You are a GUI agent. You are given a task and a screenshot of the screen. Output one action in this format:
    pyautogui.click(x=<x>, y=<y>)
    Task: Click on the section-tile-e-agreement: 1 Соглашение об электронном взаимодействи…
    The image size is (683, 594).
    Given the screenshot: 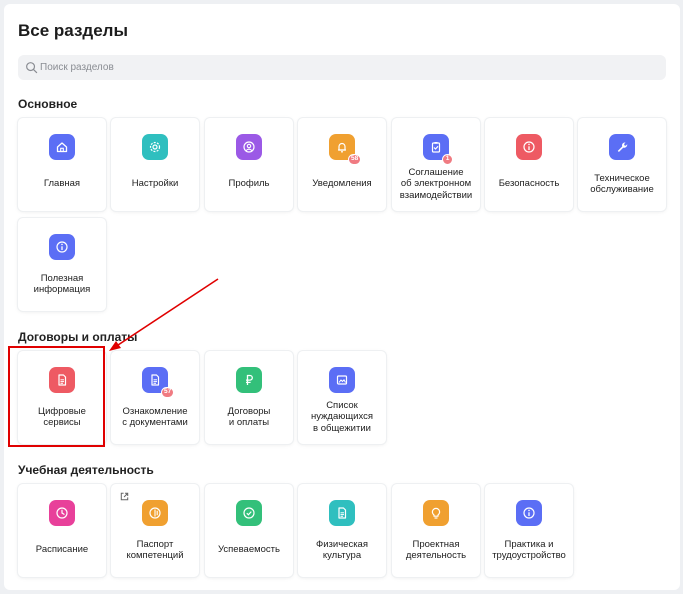 What is the action you would take?
    pyautogui.click(x=436, y=164)
    